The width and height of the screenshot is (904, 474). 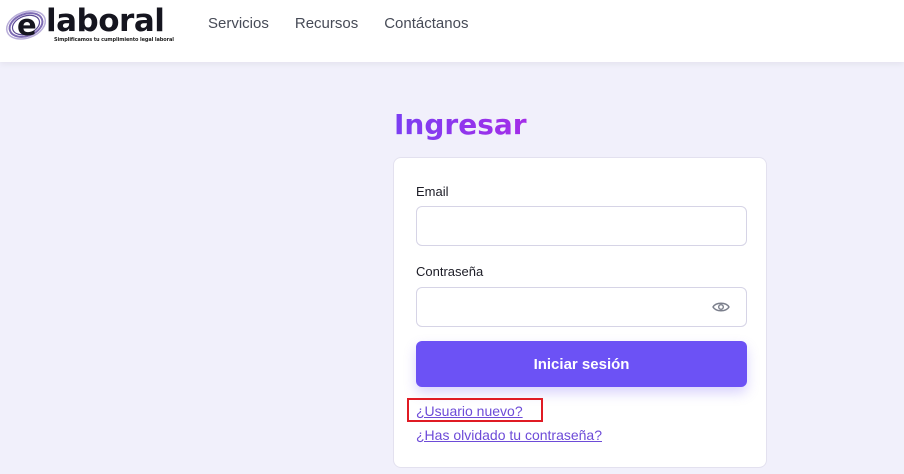 I want to click on nav-recursos: Recursos, so click(x=326, y=23).